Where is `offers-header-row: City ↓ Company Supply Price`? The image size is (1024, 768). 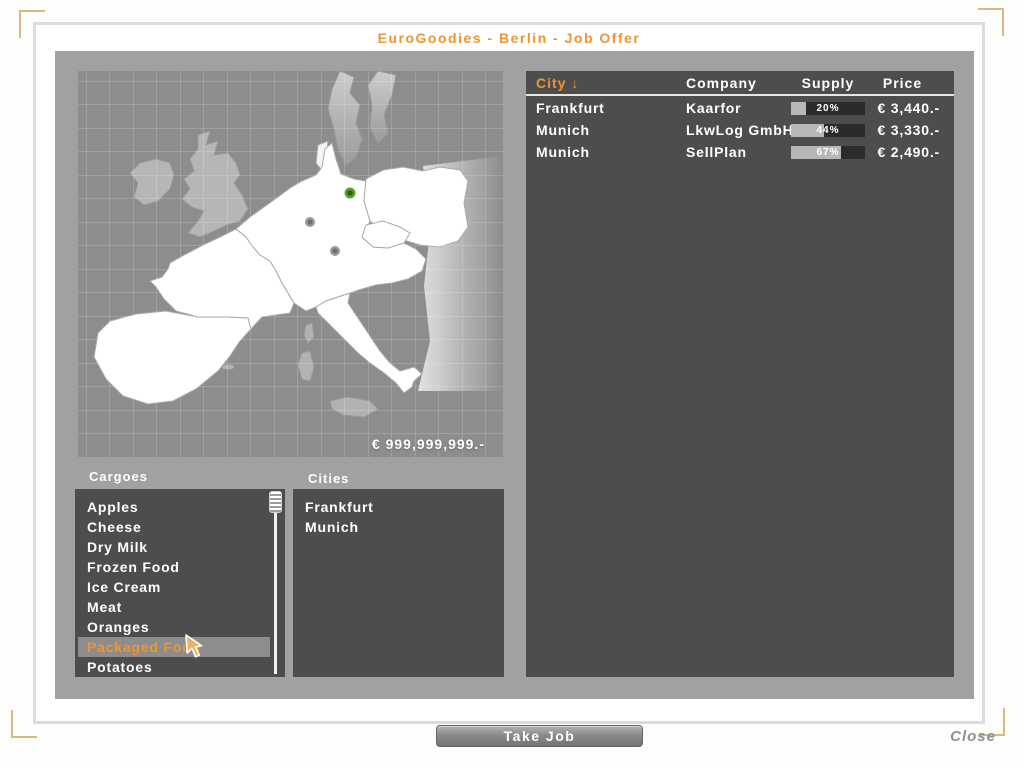
offers-header-row: City ↓ Company Supply Price is located at coordinates (740, 83).